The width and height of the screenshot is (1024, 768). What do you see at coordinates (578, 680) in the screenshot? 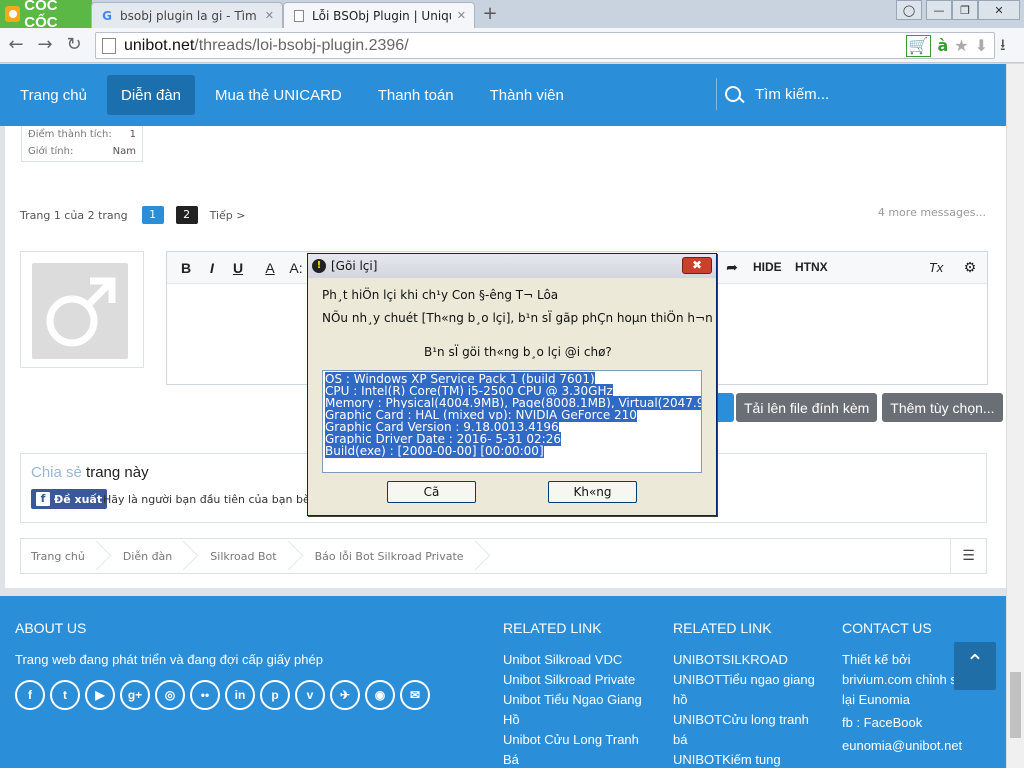
I see `footer-link: Unibot Silkroad Private` at bounding box center [578, 680].